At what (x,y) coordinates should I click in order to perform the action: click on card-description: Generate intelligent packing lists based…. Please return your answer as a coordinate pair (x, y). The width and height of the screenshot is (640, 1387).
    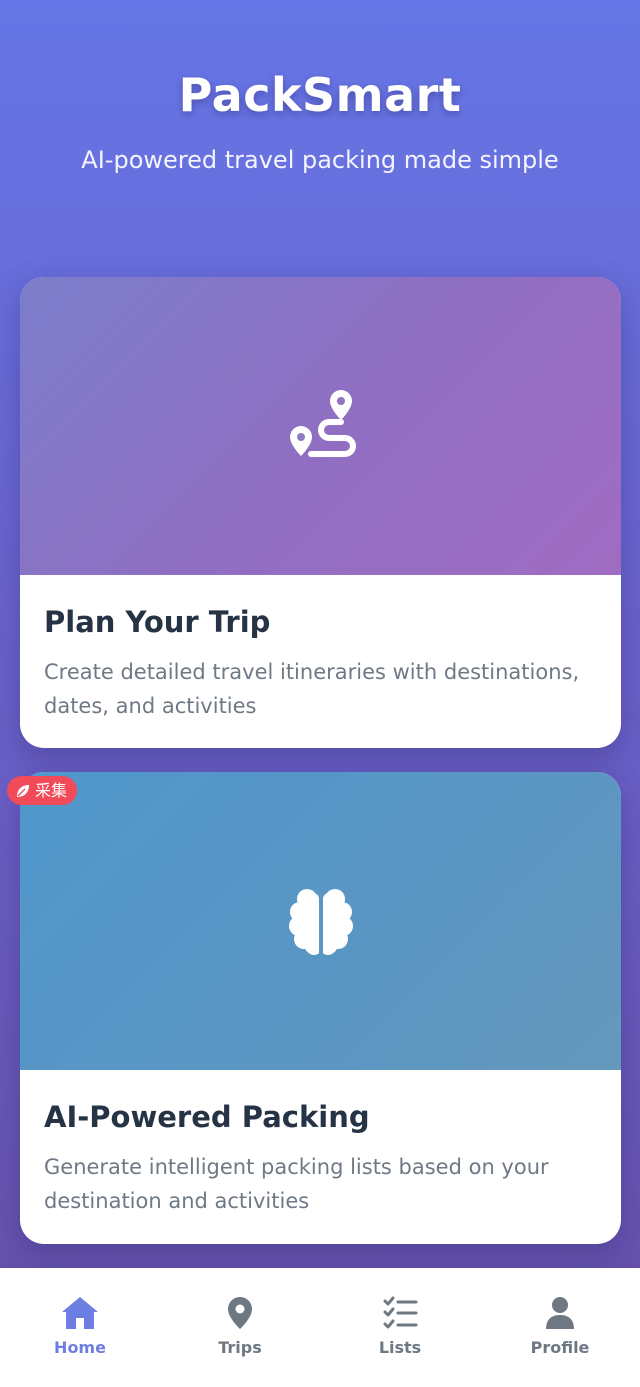
    Looking at the image, I should click on (296, 1184).